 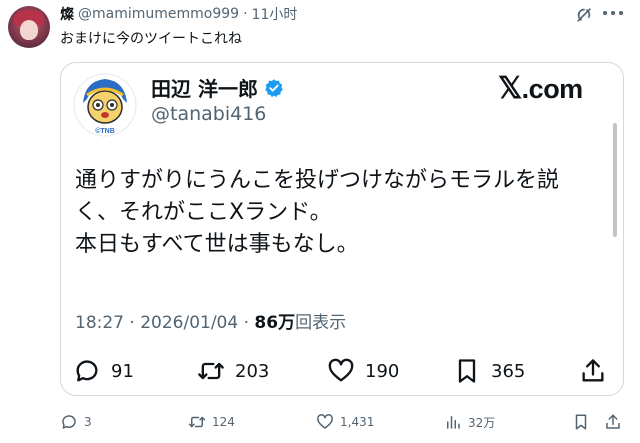 I want to click on quoted-action-bar: 91 203 190 365, so click(x=342, y=371).